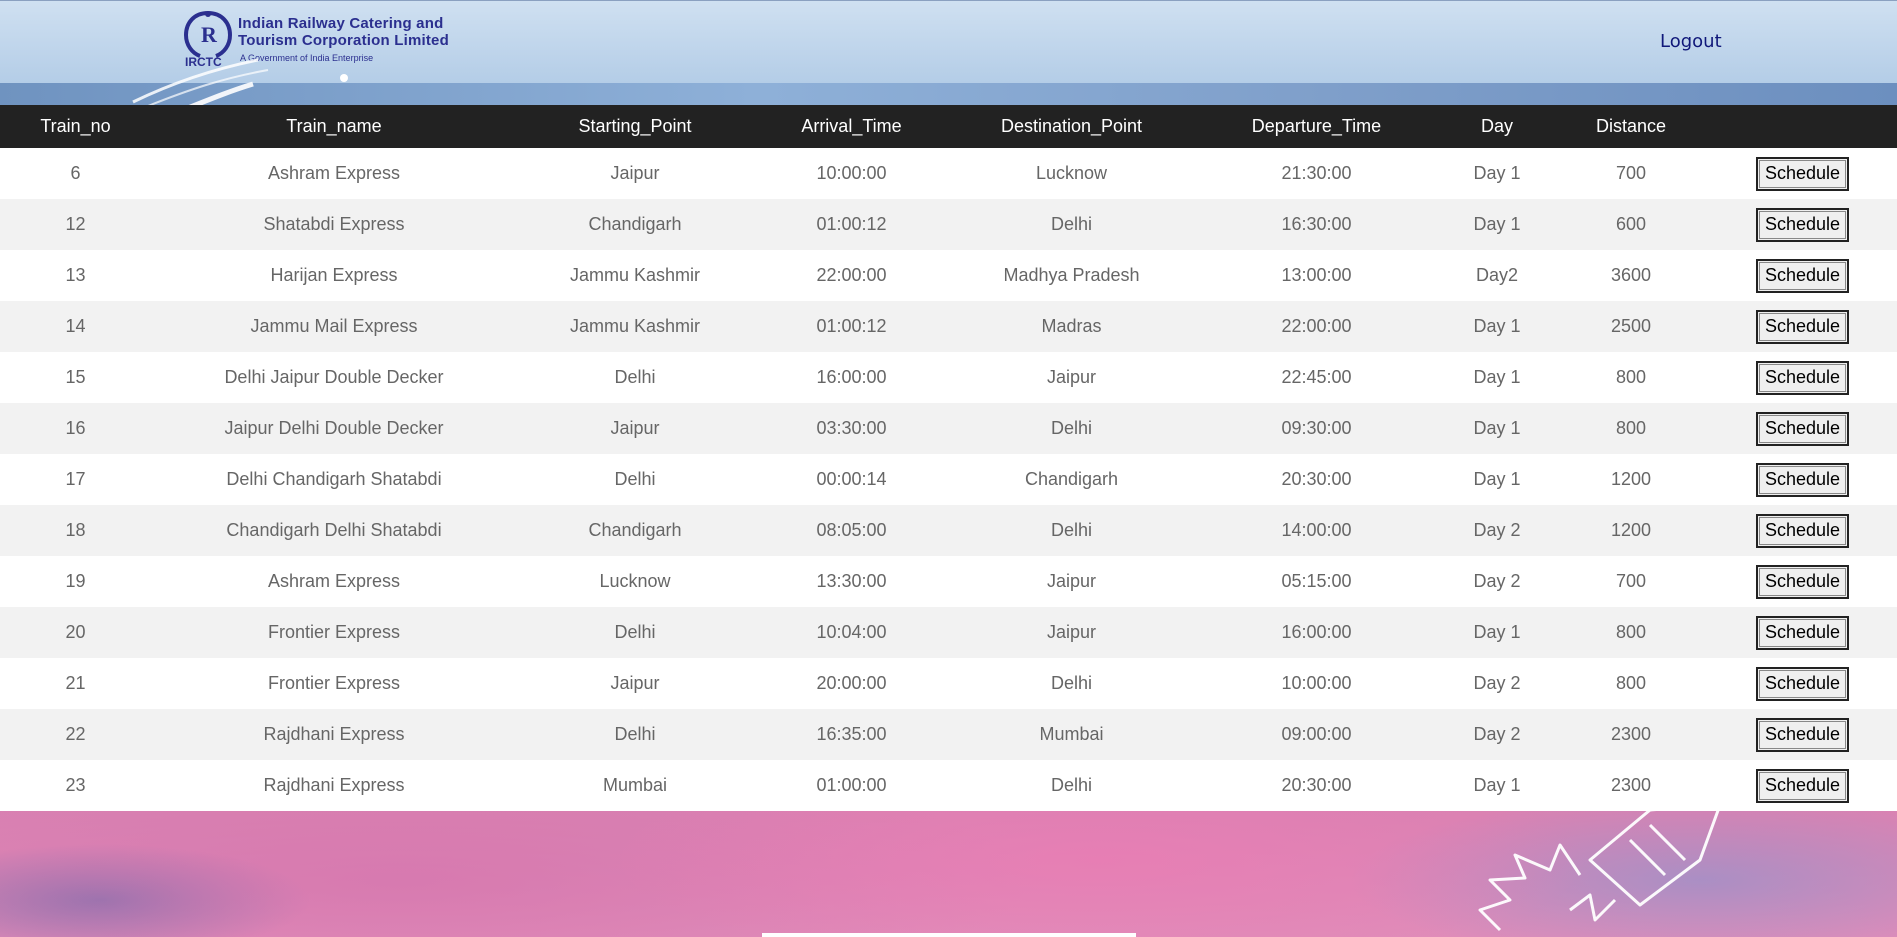 The width and height of the screenshot is (1897, 937). What do you see at coordinates (851, 530) in the screenshot?
I see `cell-arrival-time: 08:05:00` at bounding box center [851, 530].